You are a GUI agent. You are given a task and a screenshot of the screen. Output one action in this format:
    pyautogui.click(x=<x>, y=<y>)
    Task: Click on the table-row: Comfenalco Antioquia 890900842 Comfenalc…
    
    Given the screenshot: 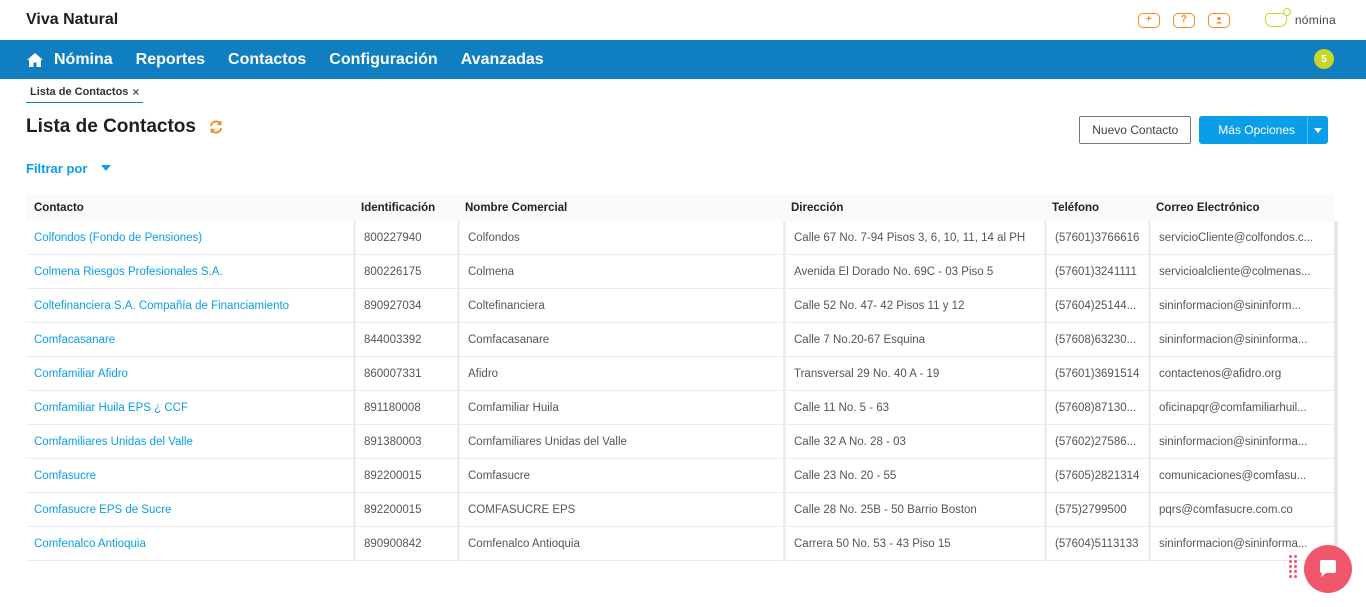 What is the action you would take?
    pyautogui.click(x=680, y=543)
    